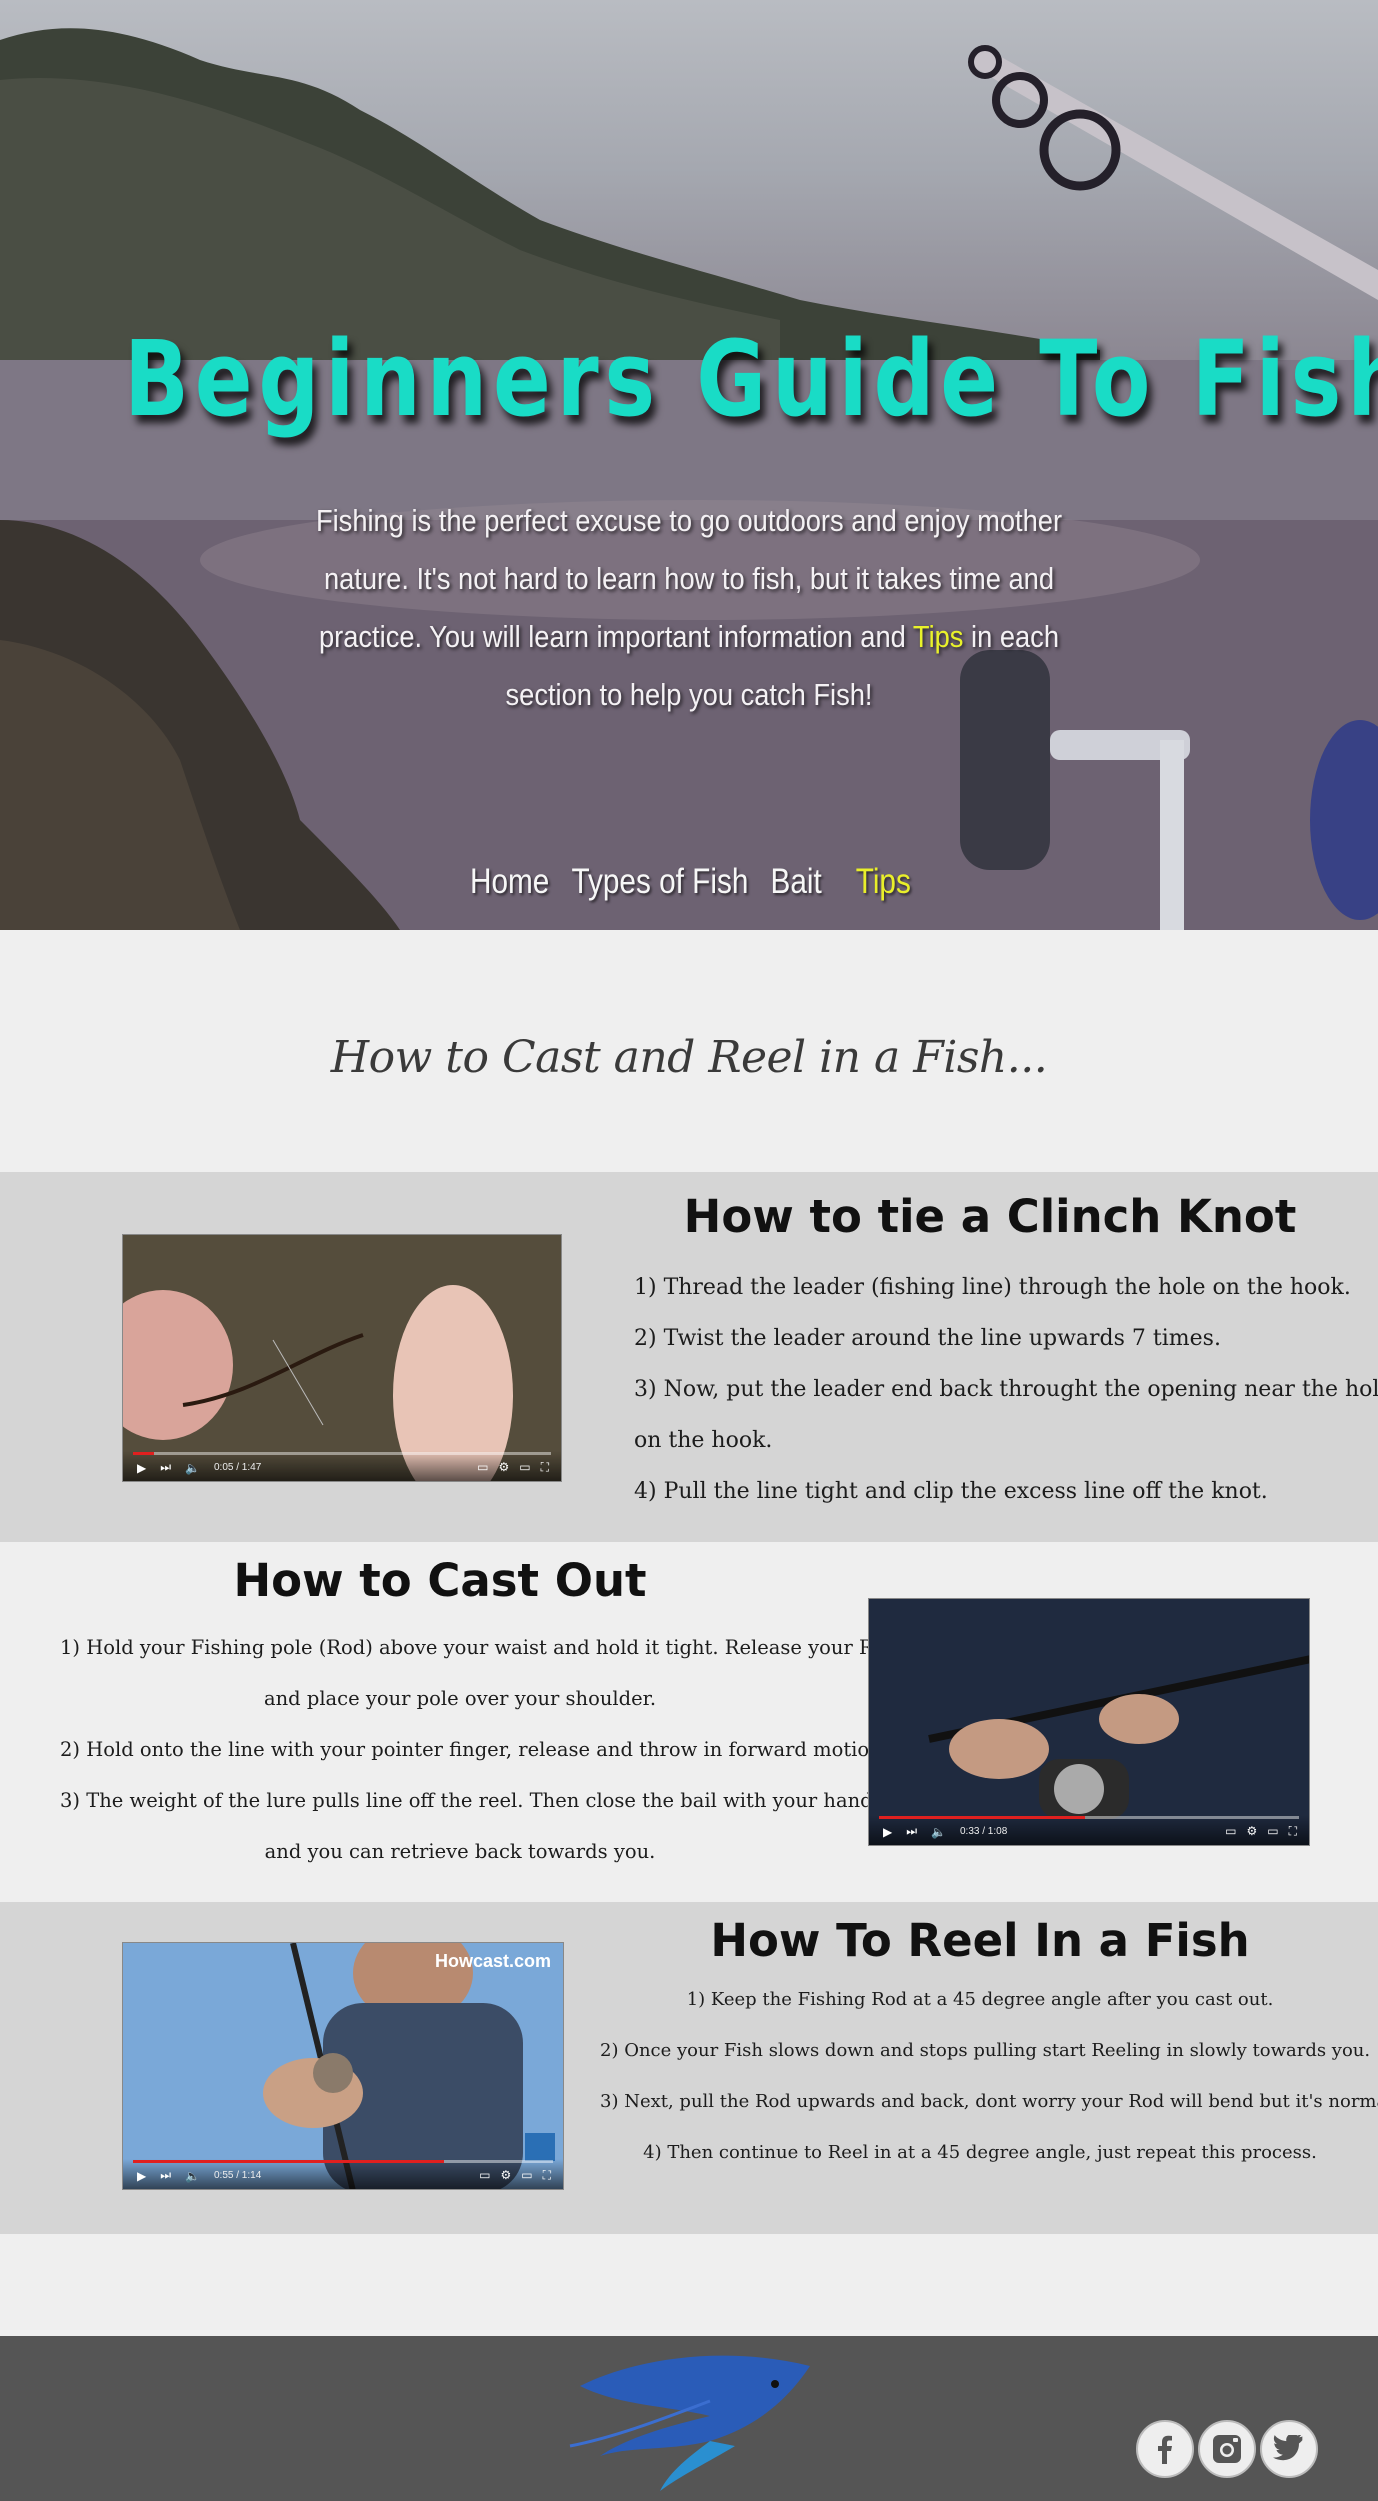 The height and width of the screenshot is (2501, 1378). What do you see at coordinates (509, 887) in the screenshot?
I see `nav-home: Home` at bounding box center [509, 887].